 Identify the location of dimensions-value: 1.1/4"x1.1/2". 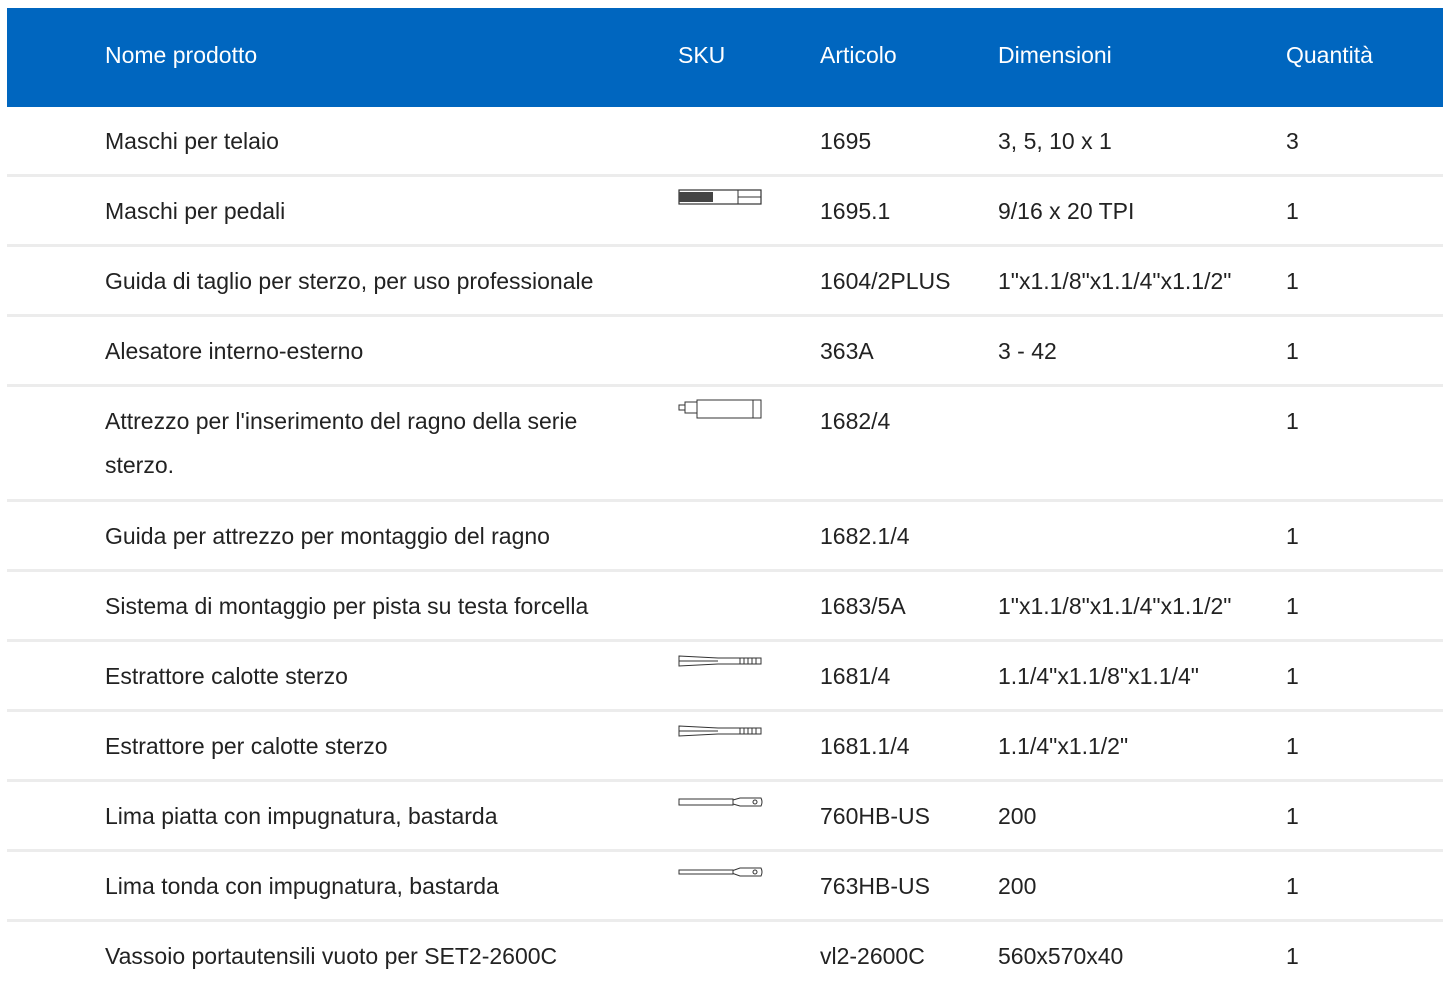
(1063, 746).